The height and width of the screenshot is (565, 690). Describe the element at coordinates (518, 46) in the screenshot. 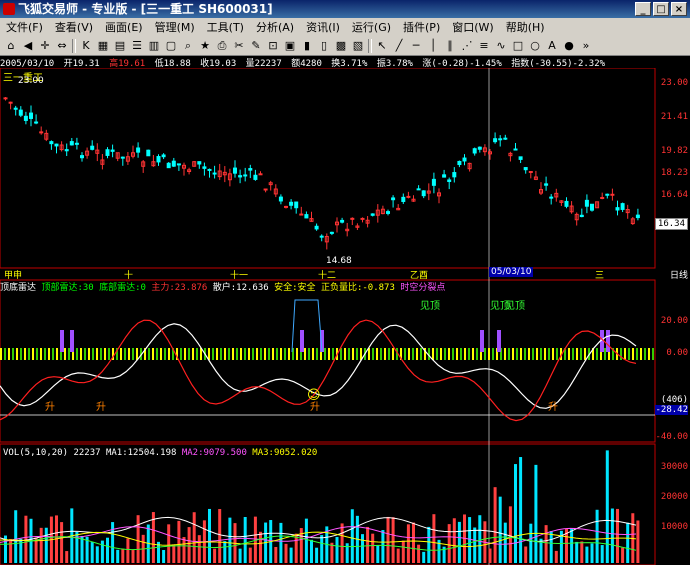

I see `rect-icon: □` at that location.